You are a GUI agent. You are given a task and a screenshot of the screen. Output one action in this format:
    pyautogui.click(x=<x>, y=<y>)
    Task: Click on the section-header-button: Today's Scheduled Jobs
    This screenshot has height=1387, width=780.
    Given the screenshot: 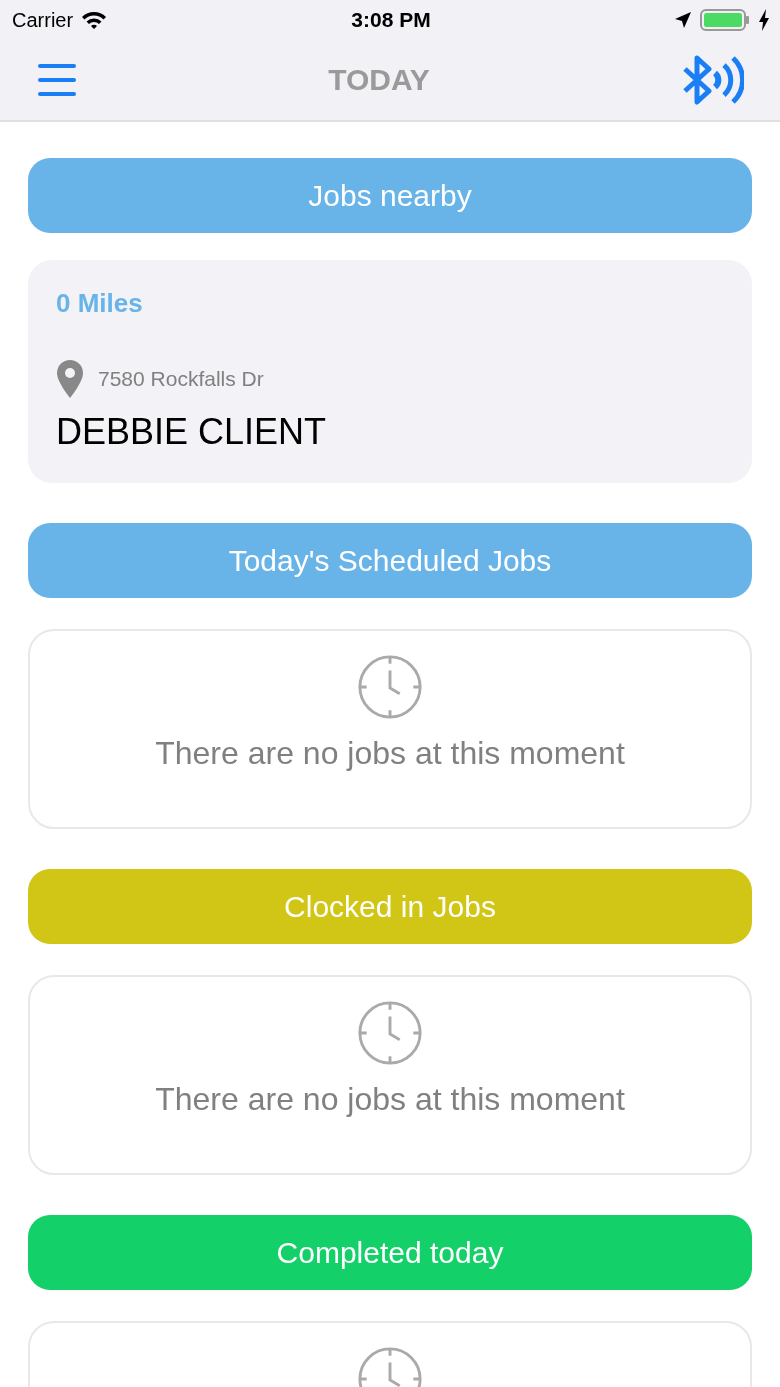 What is the action you would take?
    pyautogui.click(x=390, y=560)
    